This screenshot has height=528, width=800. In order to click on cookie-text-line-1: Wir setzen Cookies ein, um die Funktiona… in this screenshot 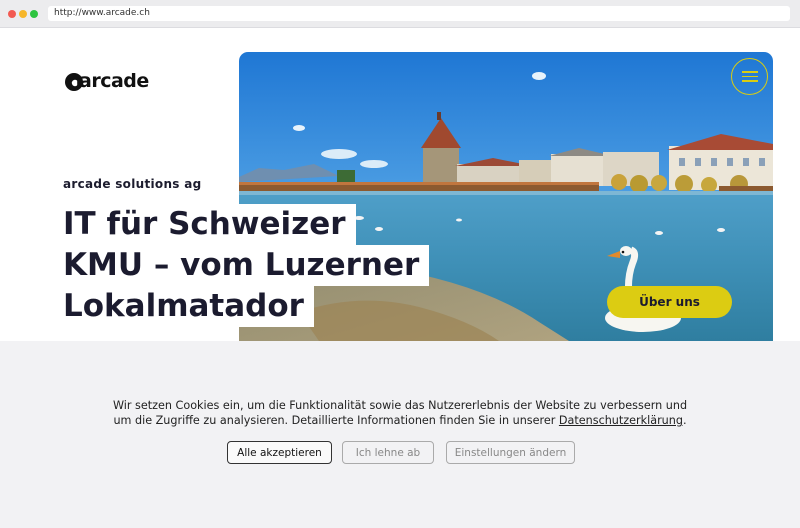, I will do `click(400, 405)`.